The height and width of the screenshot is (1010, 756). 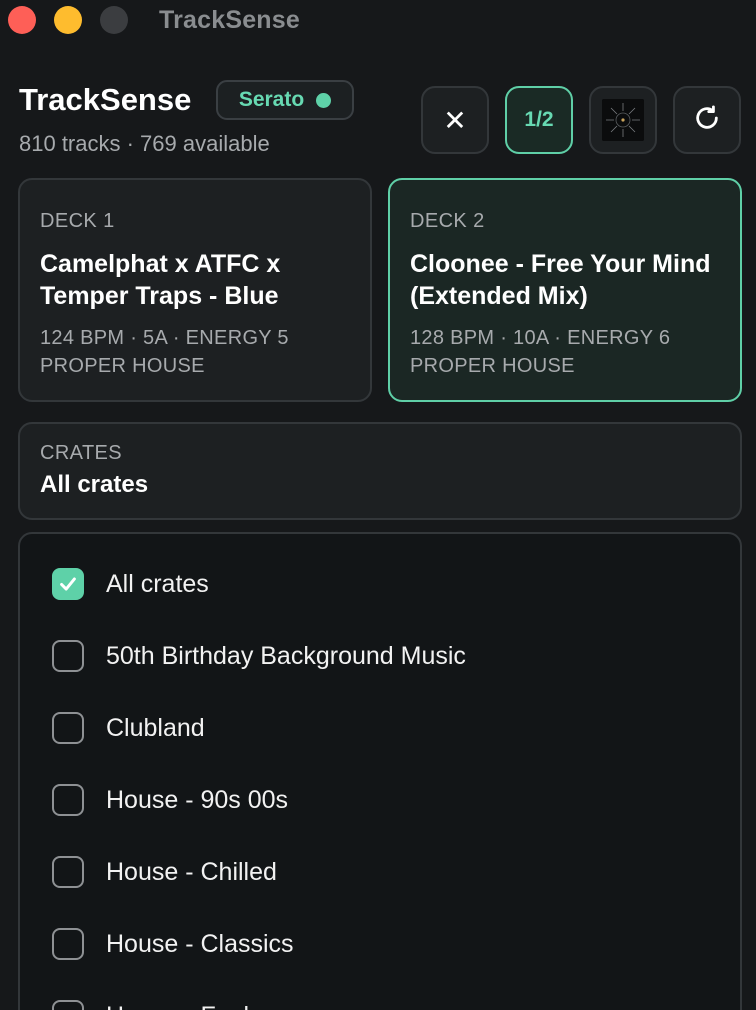 What do you see at coordinates (229, 20) in the screenshot?
I see `window-title: TrackSense` at bounding box center [229, 20].